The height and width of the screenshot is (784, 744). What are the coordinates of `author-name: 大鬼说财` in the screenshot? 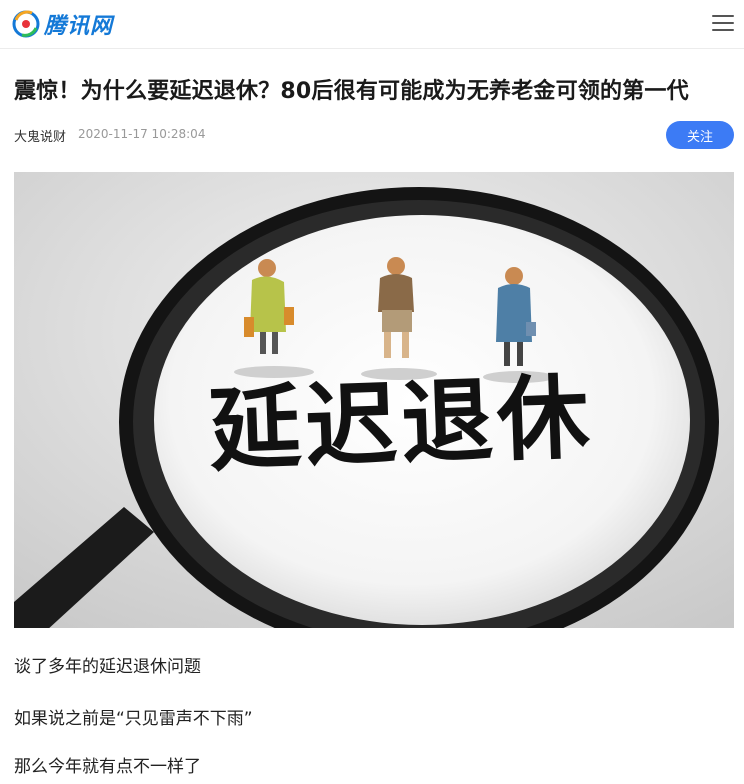 It's located at (40, 135).